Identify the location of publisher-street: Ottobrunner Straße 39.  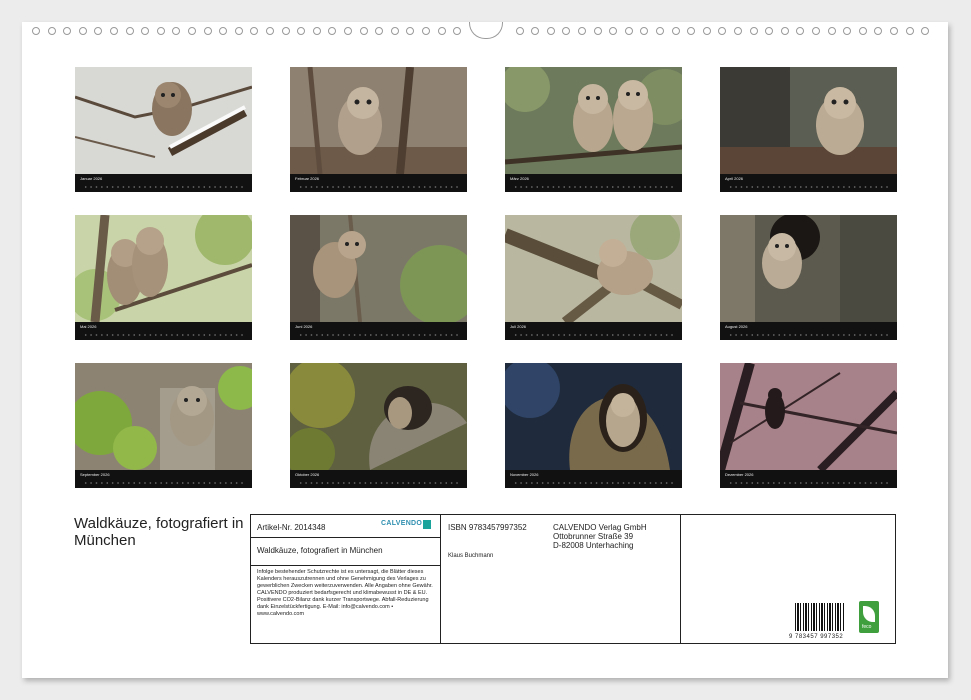
(593, 536).